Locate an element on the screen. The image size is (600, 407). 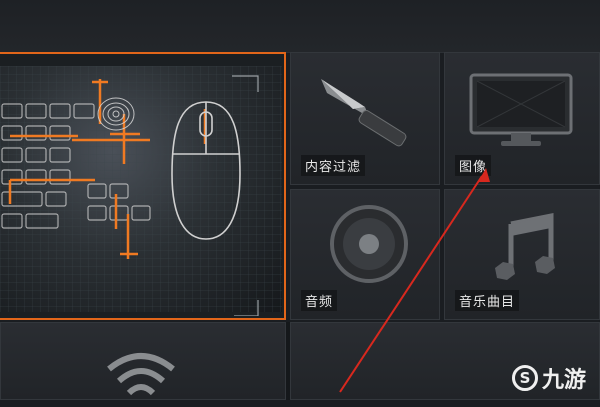
monitor-icon is located at coordinates (521, 109).